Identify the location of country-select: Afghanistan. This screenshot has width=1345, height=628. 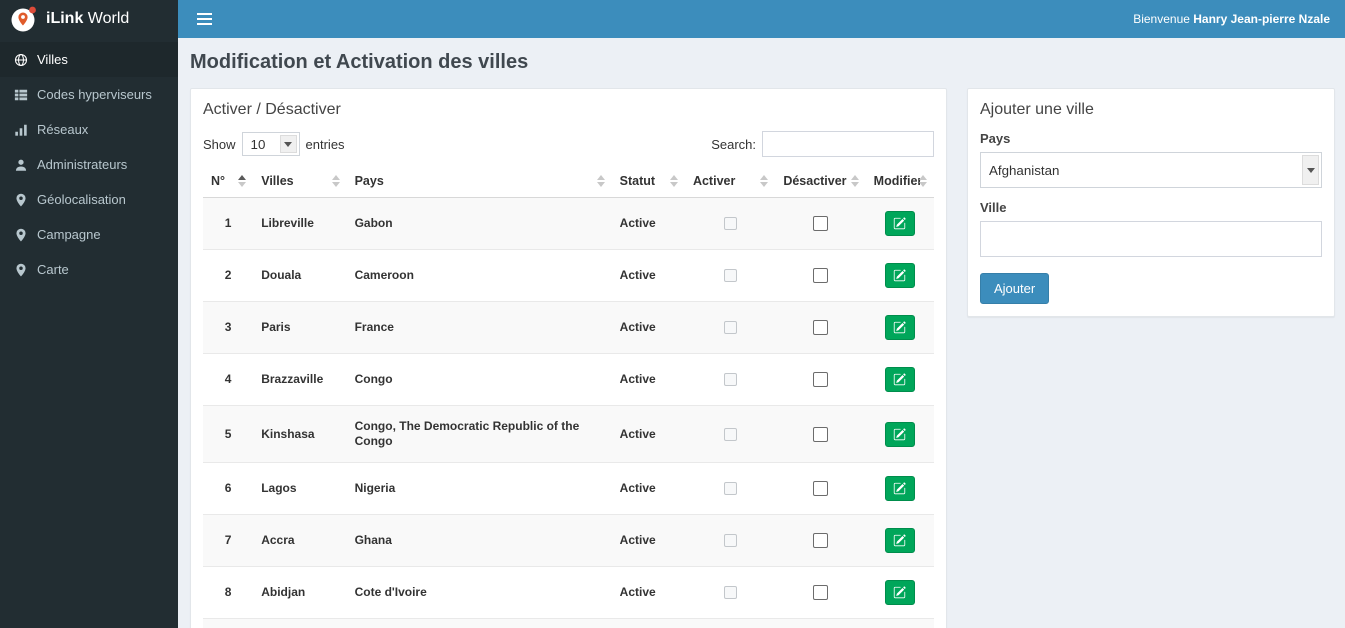
(1151, 170).